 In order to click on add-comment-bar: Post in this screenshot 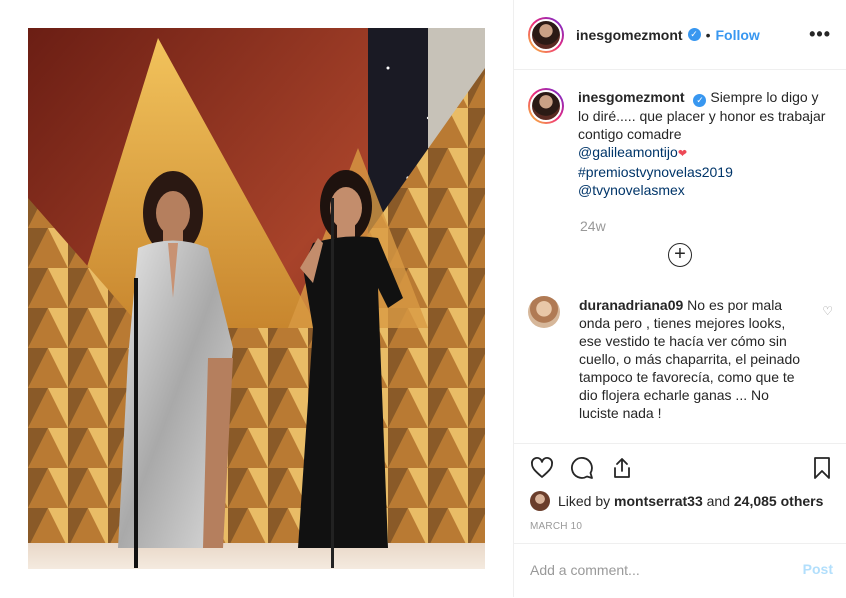, I will do `click(680, 570)`.